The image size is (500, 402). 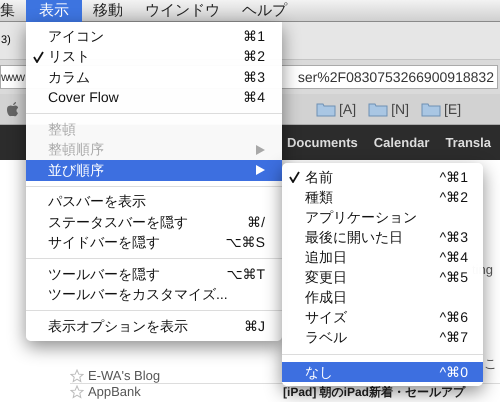 I want to click on feed-snippet: [iPad] 朝のiPad新着・セールアプ, so click(x=374, y=392).